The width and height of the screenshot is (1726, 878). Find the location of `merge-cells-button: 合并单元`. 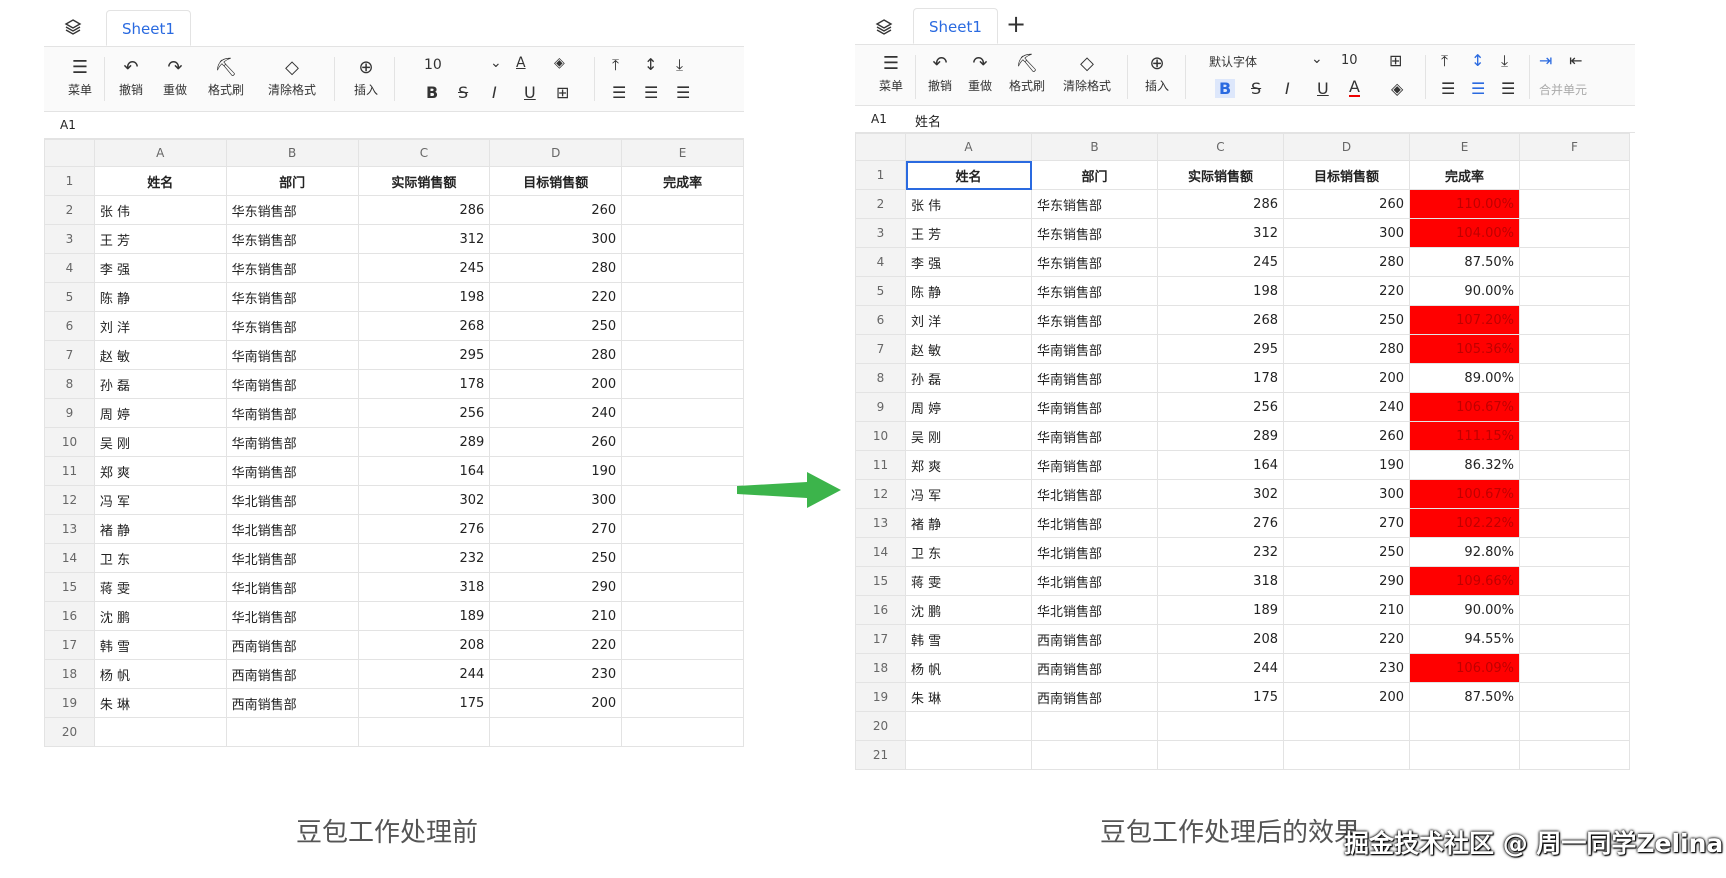

merge-cells-button: 合并单元 is located at coordinates (1563, 89).